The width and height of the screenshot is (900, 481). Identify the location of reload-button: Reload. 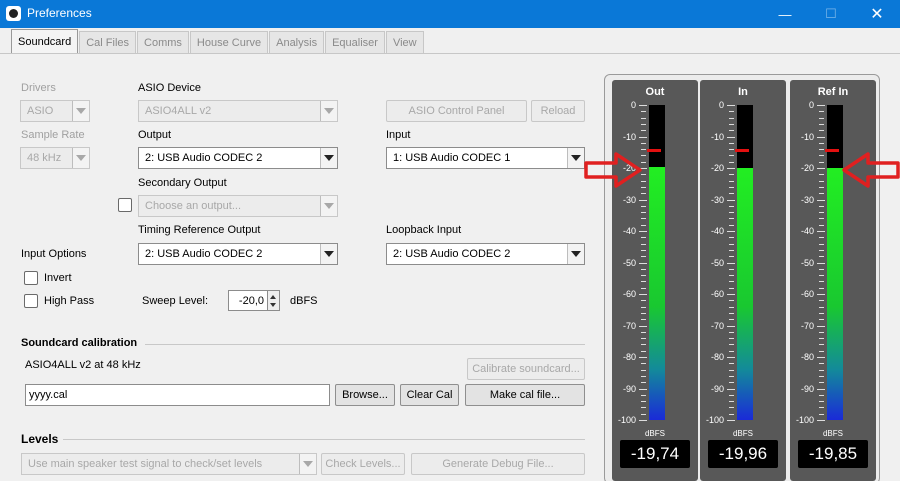
(558, 111).